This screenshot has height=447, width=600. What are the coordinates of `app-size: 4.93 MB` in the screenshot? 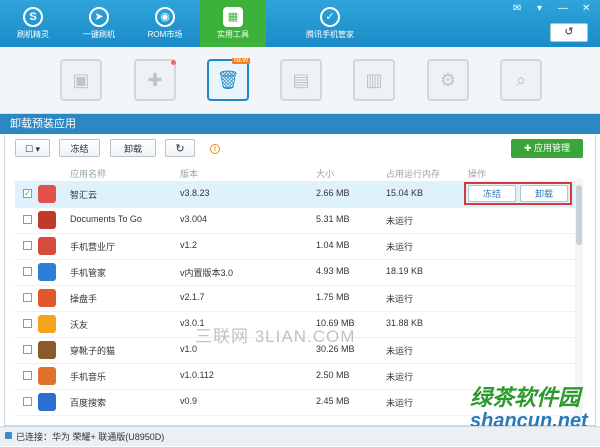 It's located at (333, 271).